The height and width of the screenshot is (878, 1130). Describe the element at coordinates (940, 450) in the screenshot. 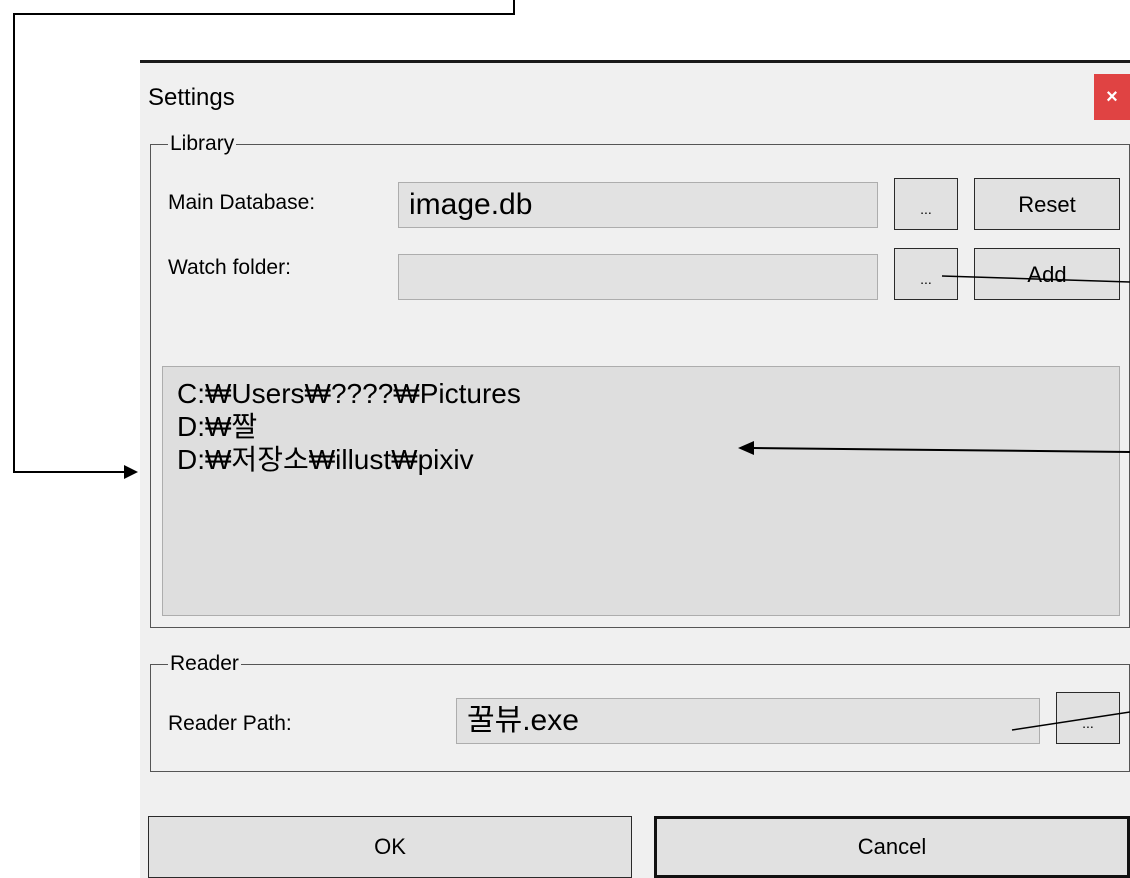

I see `callout-line-list` at that location.